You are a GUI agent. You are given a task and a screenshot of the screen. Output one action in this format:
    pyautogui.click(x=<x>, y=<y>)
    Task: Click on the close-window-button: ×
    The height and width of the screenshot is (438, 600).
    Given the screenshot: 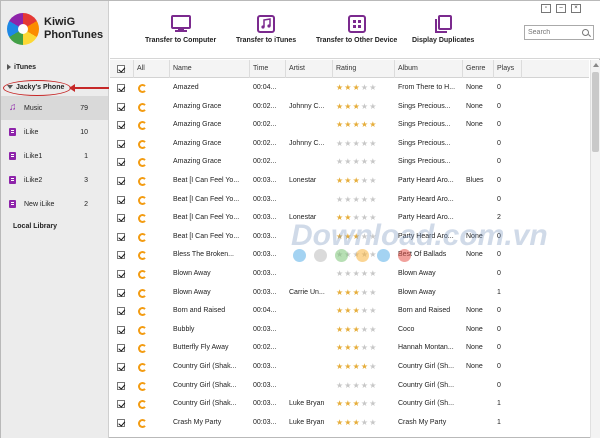 What is the action you would take?
    pyautogui.click(x=576, y=8)
    